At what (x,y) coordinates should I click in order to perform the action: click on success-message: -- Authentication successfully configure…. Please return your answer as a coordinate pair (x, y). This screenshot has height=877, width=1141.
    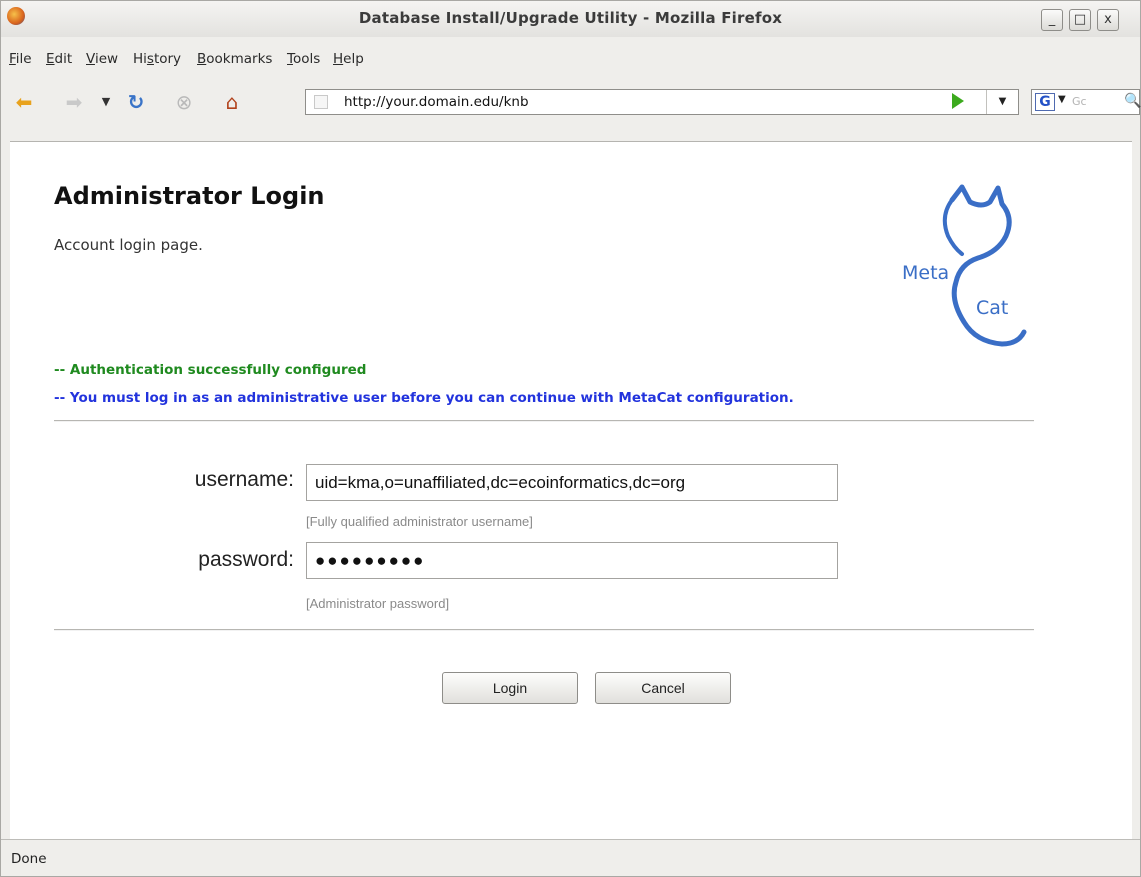
    Looking at the image, I should click on (210, 370).